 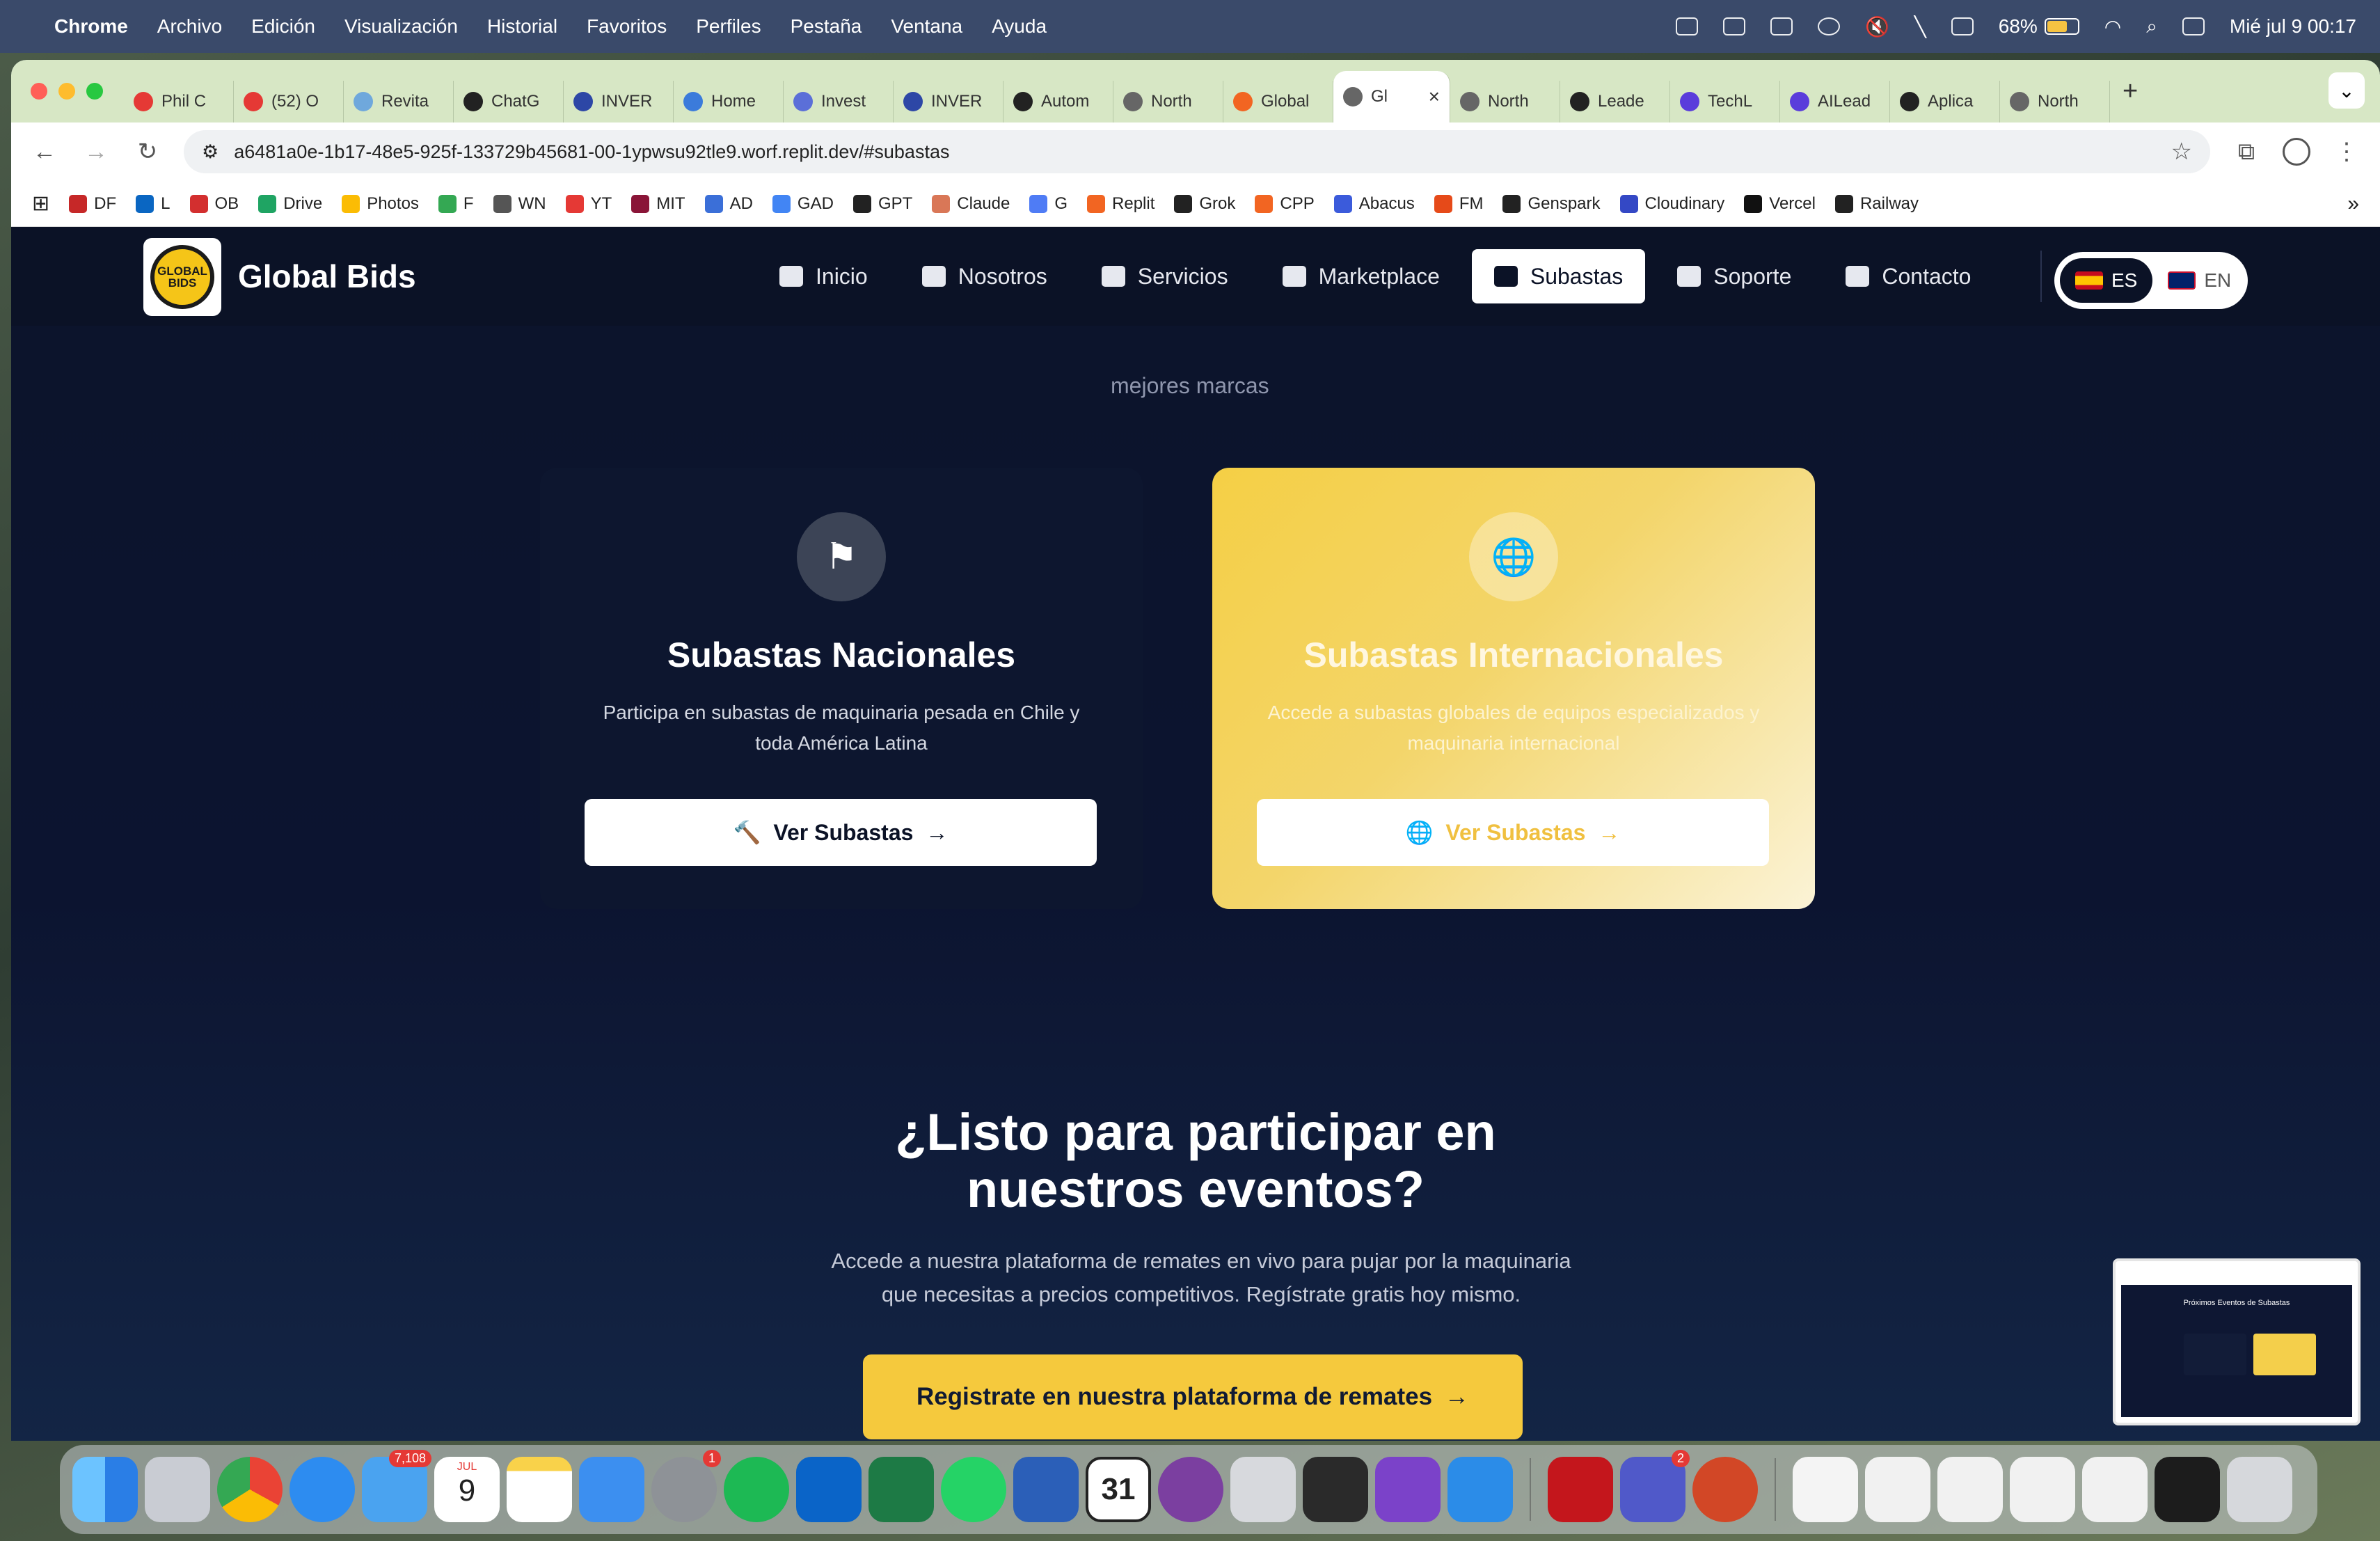 What do you see at coordinates (1920, 26) in the screenshot?
I see `pen-icon: ╲` at bounding box center [1920, 26].